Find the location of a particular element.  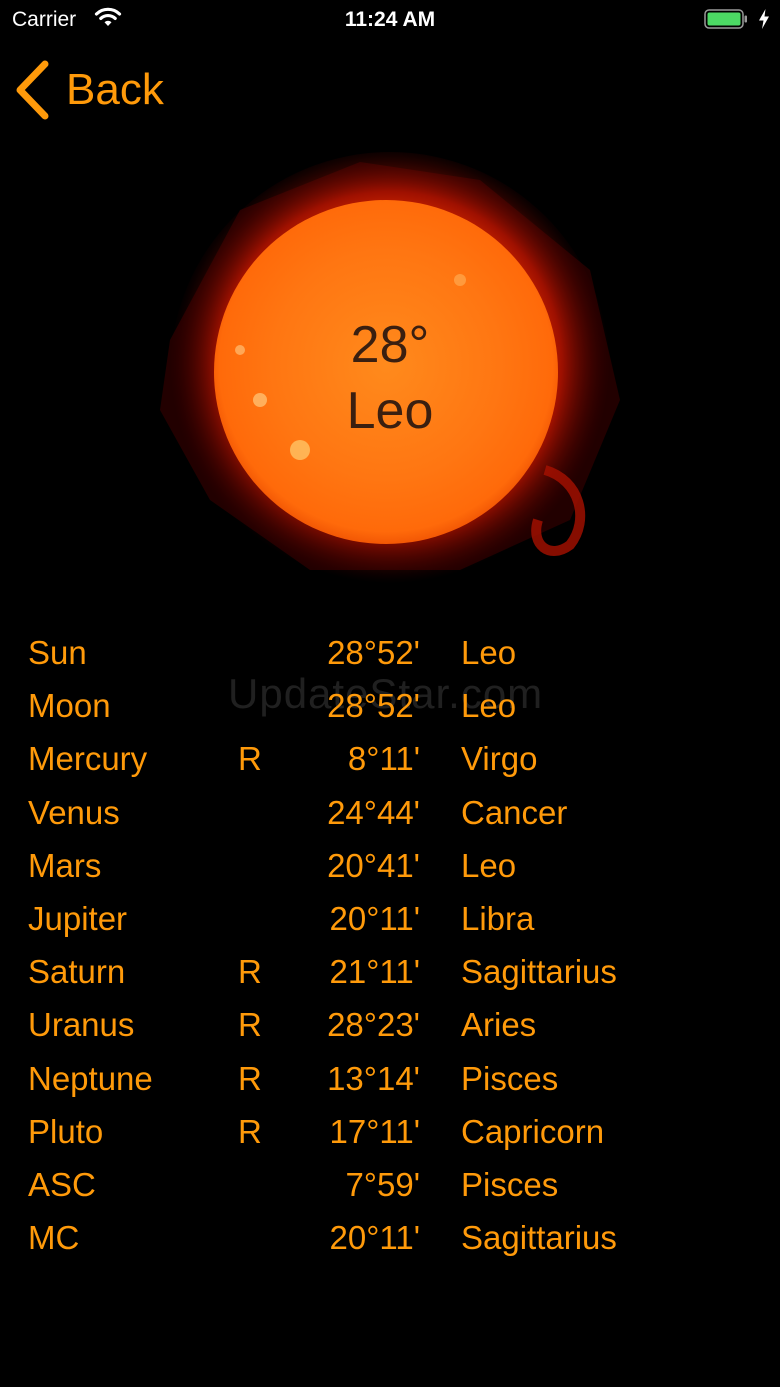

planet-name: Venus is located at coordinates (74, 812).